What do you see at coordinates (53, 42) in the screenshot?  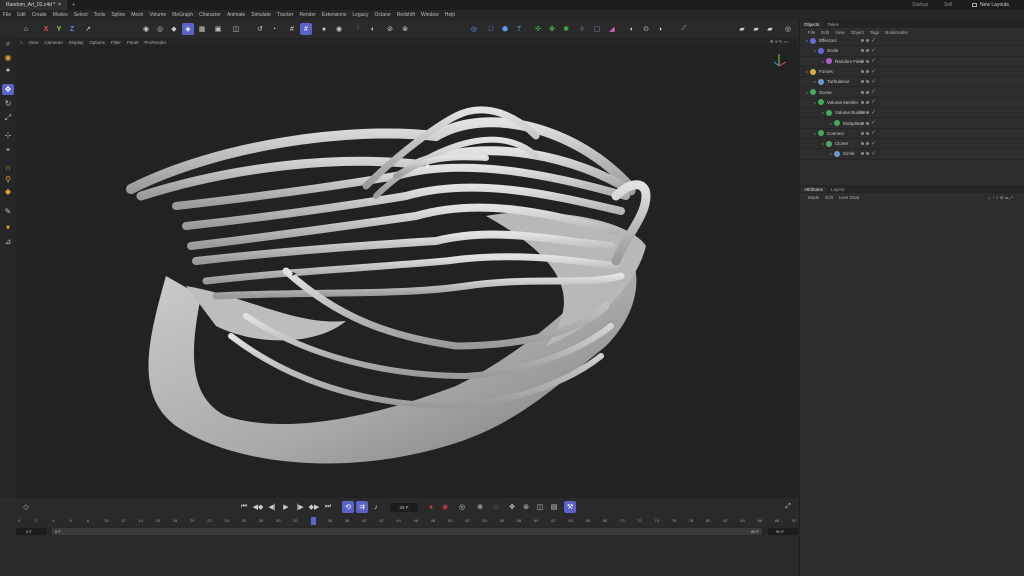 I see `viewport-menu-cameras: Cameras` at bounding box center [53, 42].